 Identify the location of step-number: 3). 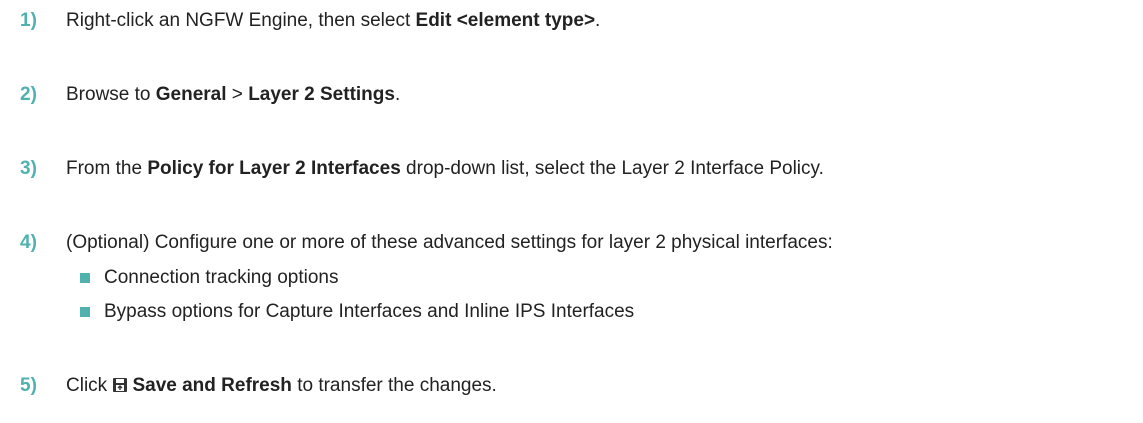
(28, 168).